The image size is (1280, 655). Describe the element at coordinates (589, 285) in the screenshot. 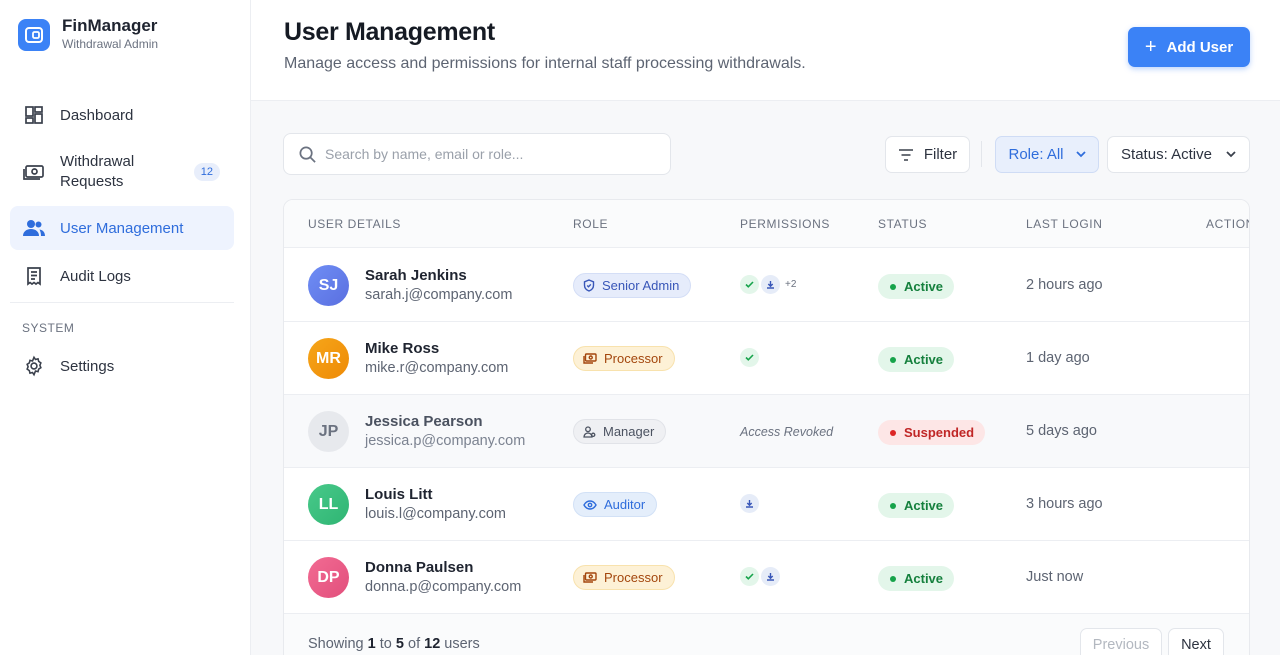

I see `shield-icon` at that location.